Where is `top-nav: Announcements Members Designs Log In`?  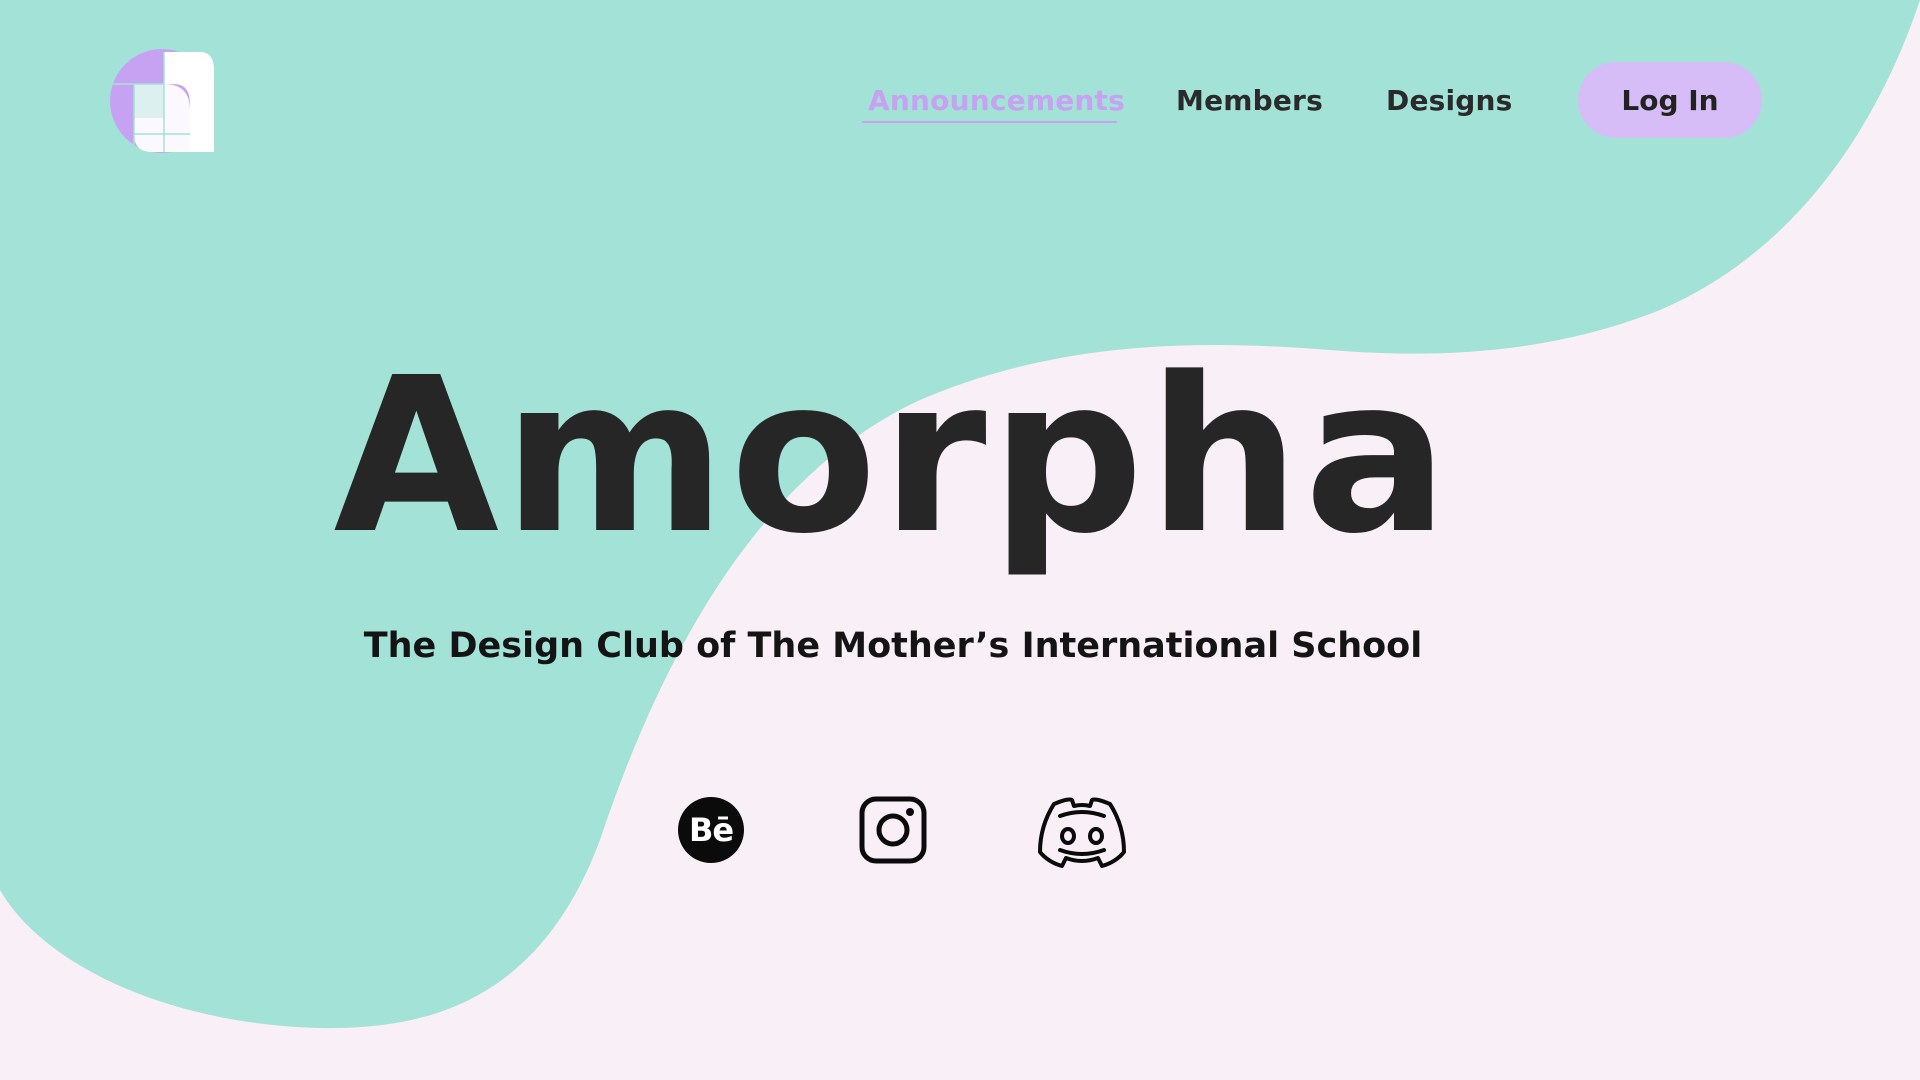
top-nav: Announcements Members Designs Log In is located at coordinates (960, 102).